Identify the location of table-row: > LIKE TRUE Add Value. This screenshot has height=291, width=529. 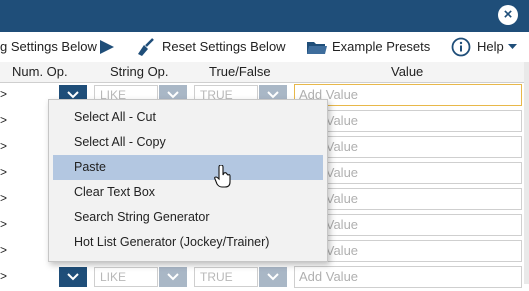
(264, 278).